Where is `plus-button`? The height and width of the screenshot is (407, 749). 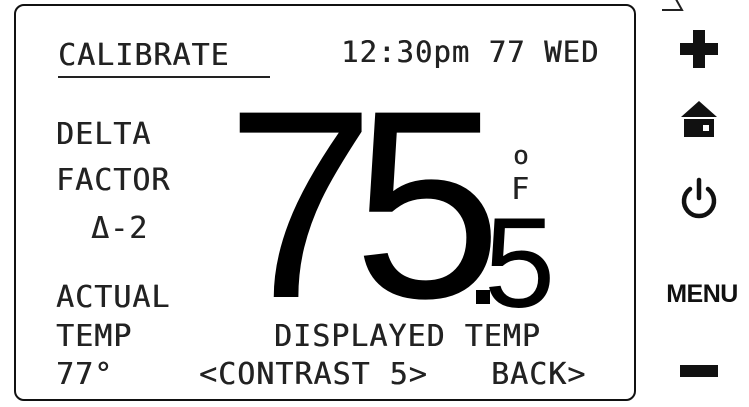 plus-button is located at coordinates (699, 49).